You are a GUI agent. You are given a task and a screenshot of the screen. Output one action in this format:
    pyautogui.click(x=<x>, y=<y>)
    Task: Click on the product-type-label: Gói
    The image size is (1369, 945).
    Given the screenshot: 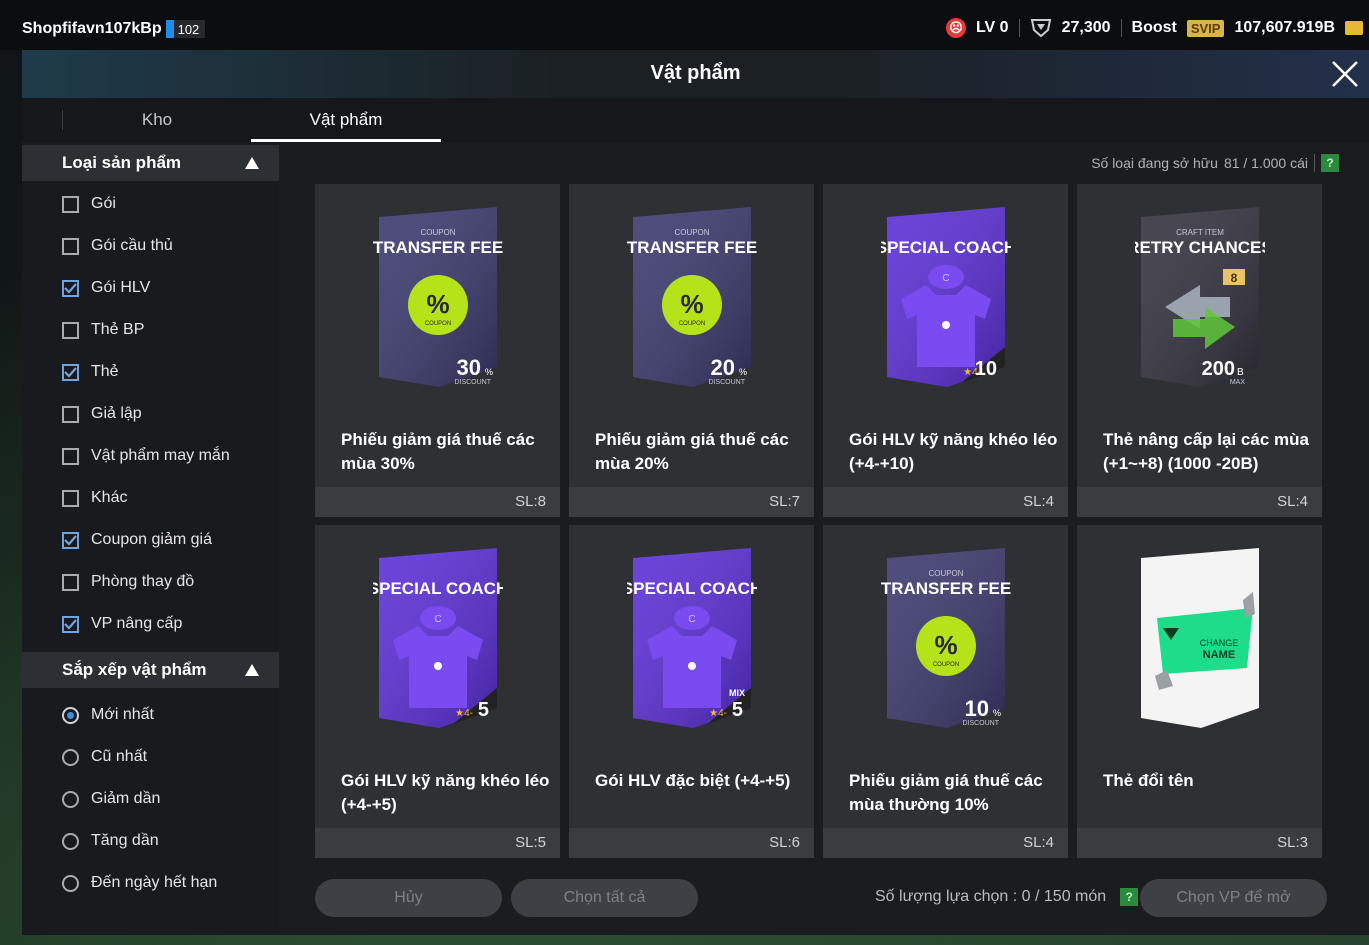 What is the action you would take?
    pyautogui.click(x=103, y=203)
    